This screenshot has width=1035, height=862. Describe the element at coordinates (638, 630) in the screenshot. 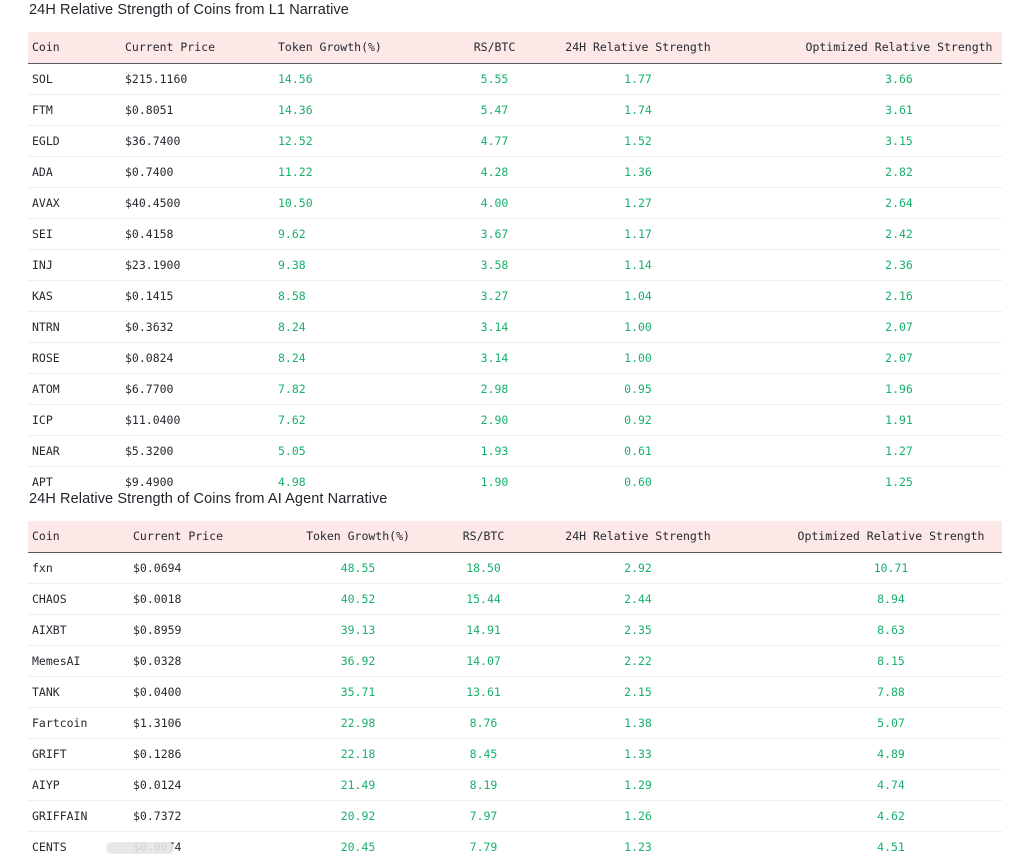

I see `cell-relative-strength-24h: 2.35` at that location.